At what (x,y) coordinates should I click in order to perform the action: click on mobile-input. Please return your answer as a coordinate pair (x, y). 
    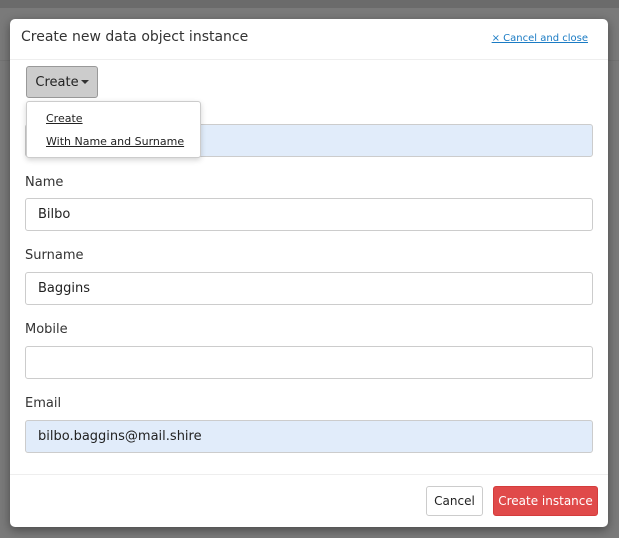
    Looking at the image, I should click on (309, 362).